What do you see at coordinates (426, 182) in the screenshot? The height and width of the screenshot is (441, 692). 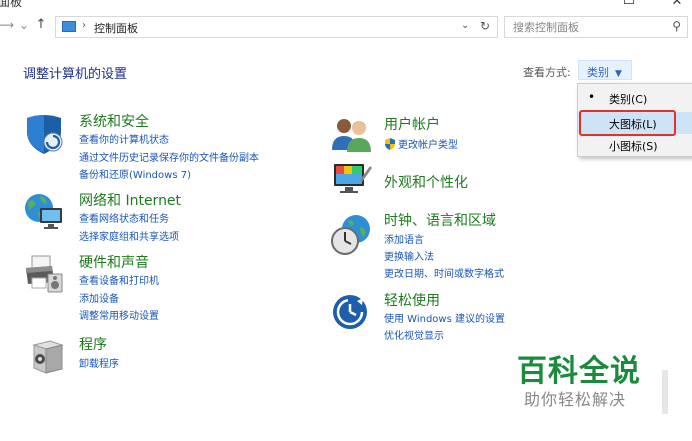 I see `category-title-appearance: 外观和个性化` at bounding box center [426, 182].